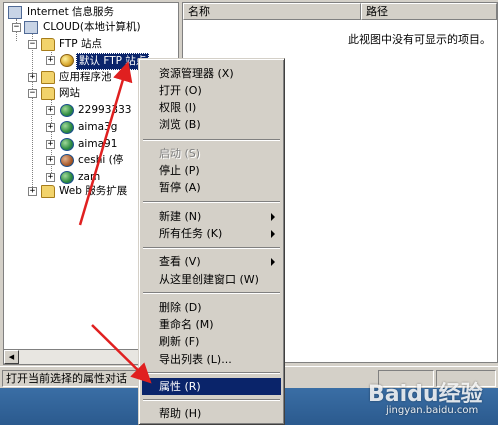  What do you see at coordinates (211, 279) in the screenshot?
I see `menu-item-new-window: 从这里创建窗口 (W)` at bounding box center [211, 279].